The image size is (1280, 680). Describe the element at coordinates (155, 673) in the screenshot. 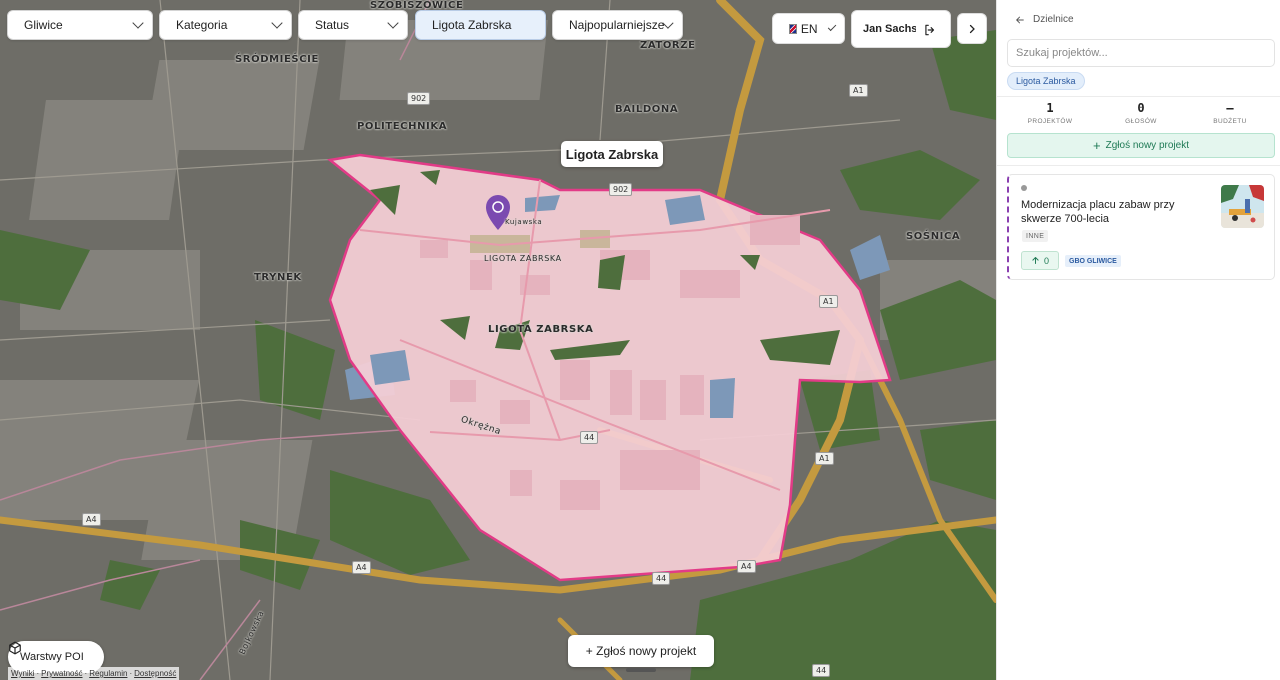

I see `footer-link-accessibility: Dostępność` at that location.